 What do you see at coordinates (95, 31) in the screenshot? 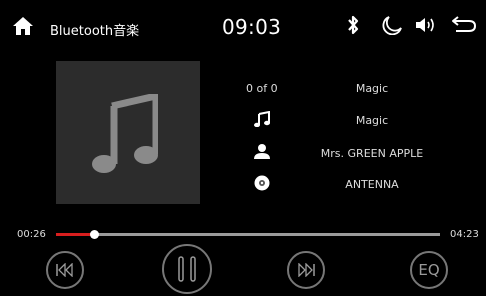
I see `app-title: Bluetooth音楽` at bounding box center [95, 31].